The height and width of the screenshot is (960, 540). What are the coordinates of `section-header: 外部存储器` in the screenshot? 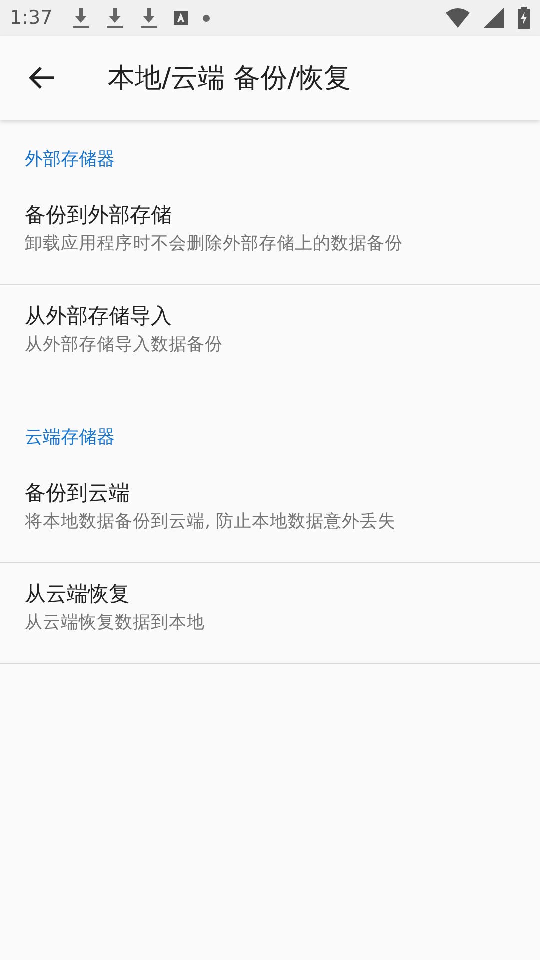 It's located at (70, 160).